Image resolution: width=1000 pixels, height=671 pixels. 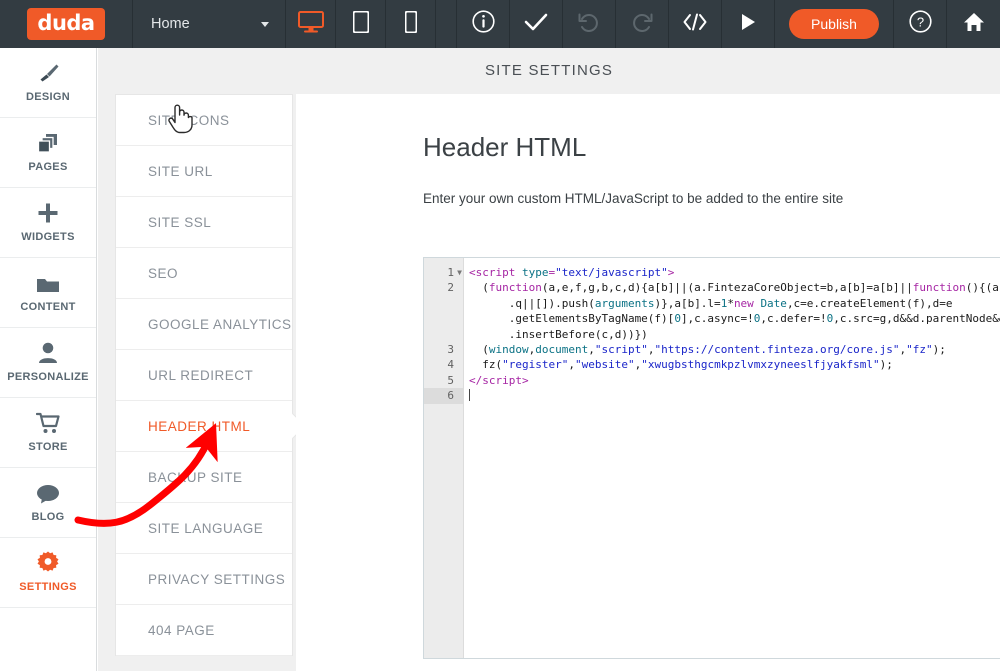 I want to click on settings-item-site-ssl: SITE SSL, so click(x=204, y=222).